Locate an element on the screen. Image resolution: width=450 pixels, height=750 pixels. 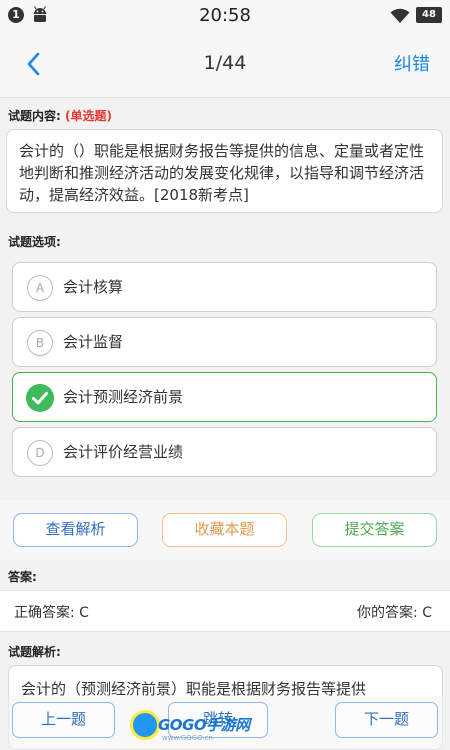
explanation-label: 试题解析: is located at coordinates (34, 652).